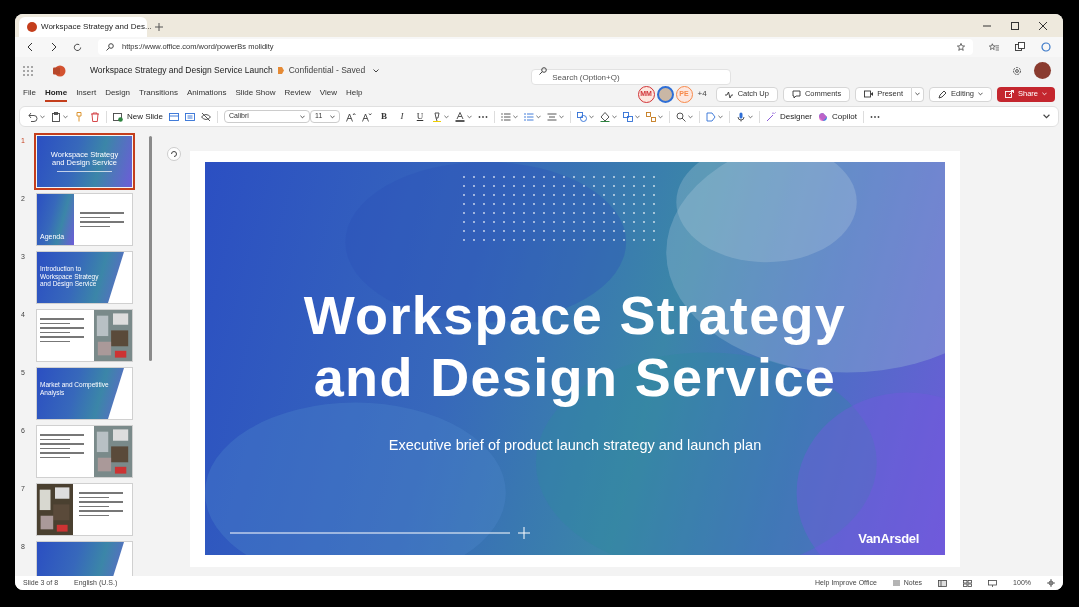  What do you see at coordinates (297, 94) in the screenshot?
I see `ribbon-tab: Review` at bounding box center [297, 94].